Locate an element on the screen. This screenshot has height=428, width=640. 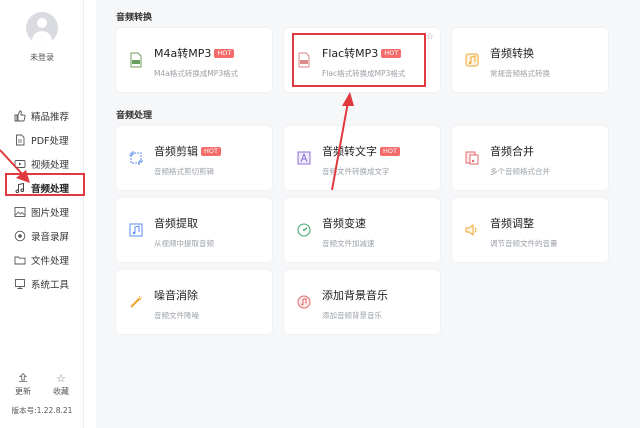
favorite-star-icon: ☆ is located at coordinates (430, 37).